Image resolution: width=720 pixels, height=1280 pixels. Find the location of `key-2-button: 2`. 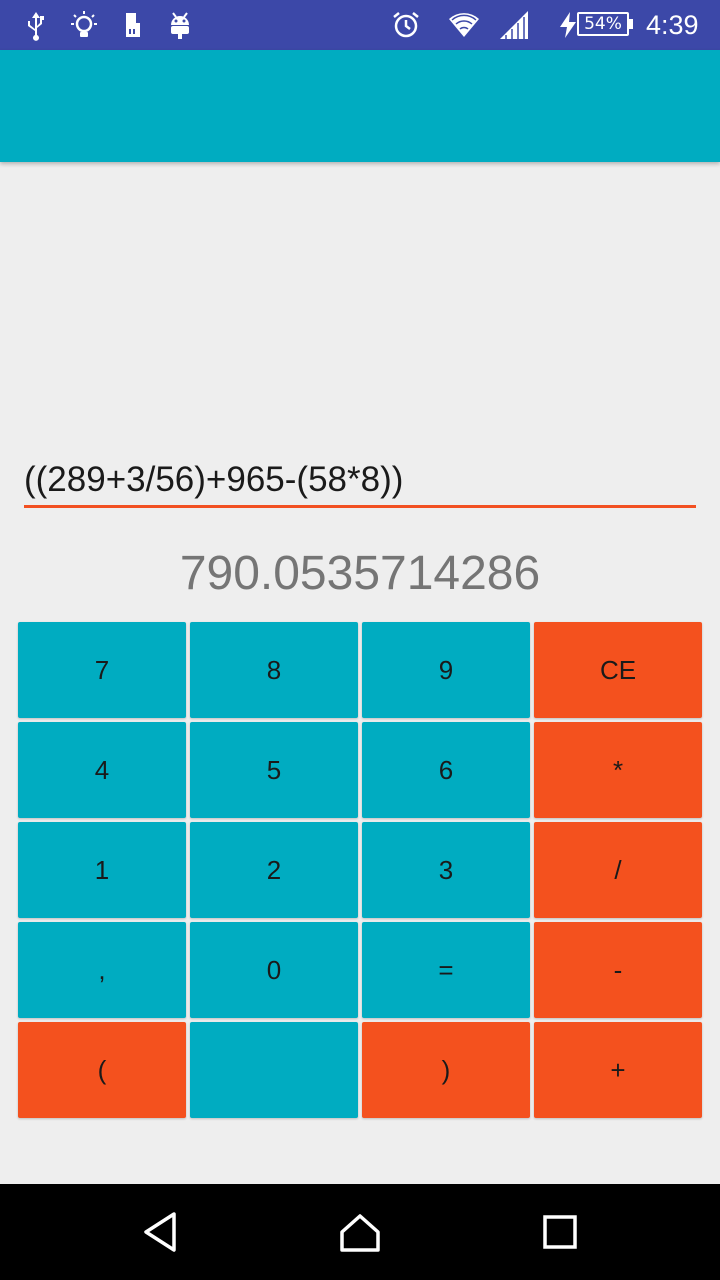

key-2-button: 2 is located at coordinates (274, 870).